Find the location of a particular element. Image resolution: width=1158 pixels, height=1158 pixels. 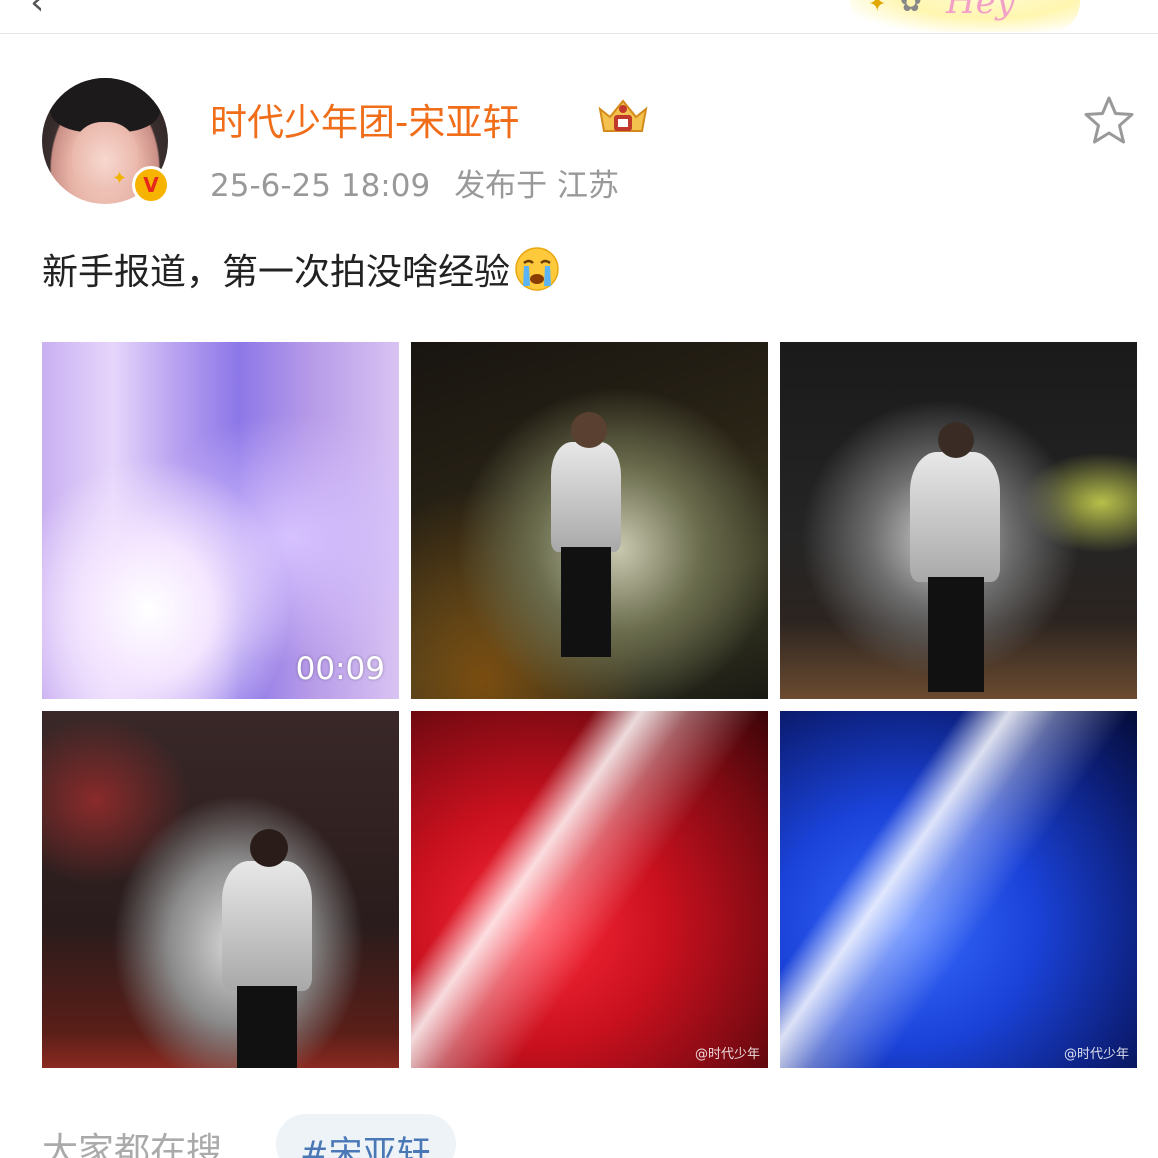

trending-label: 大家都在搜 is located at coordinates (132, 1144).